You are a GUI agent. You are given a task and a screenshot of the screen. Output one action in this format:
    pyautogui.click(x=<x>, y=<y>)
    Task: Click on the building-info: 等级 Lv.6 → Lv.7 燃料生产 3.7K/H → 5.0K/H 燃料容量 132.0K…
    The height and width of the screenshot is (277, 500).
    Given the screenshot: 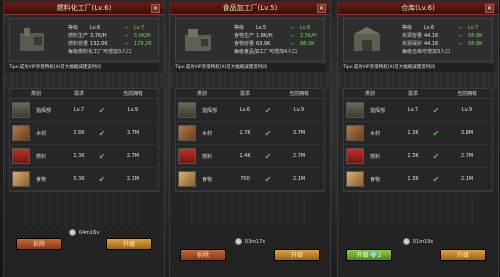 What is the action you would take?
    pyautogui.click(x=84, y=40)
    